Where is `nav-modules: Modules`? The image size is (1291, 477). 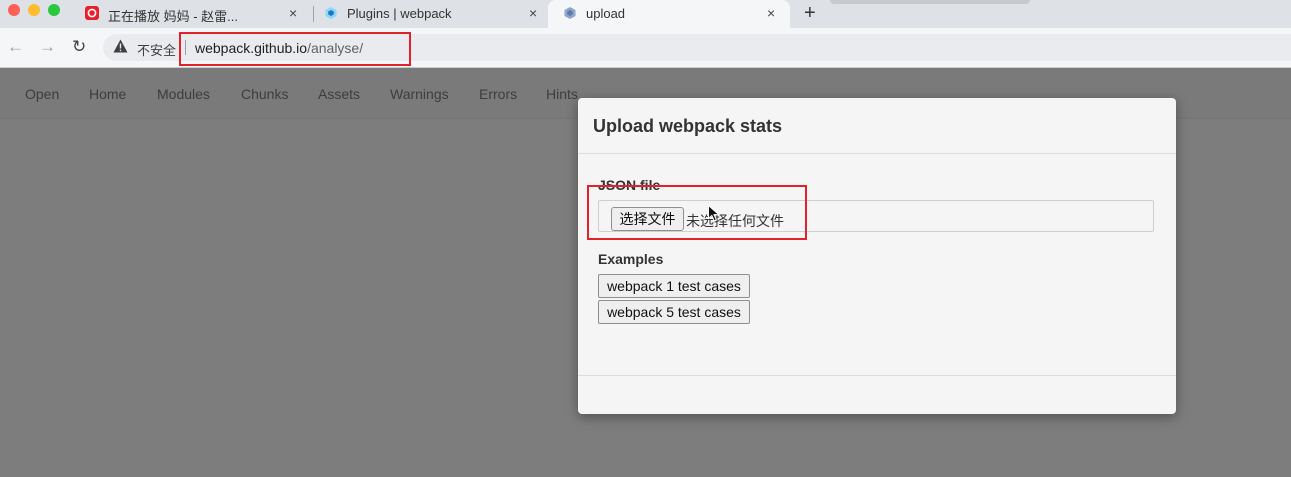
nav-modules: Modules is located at coordinates (183, 94).